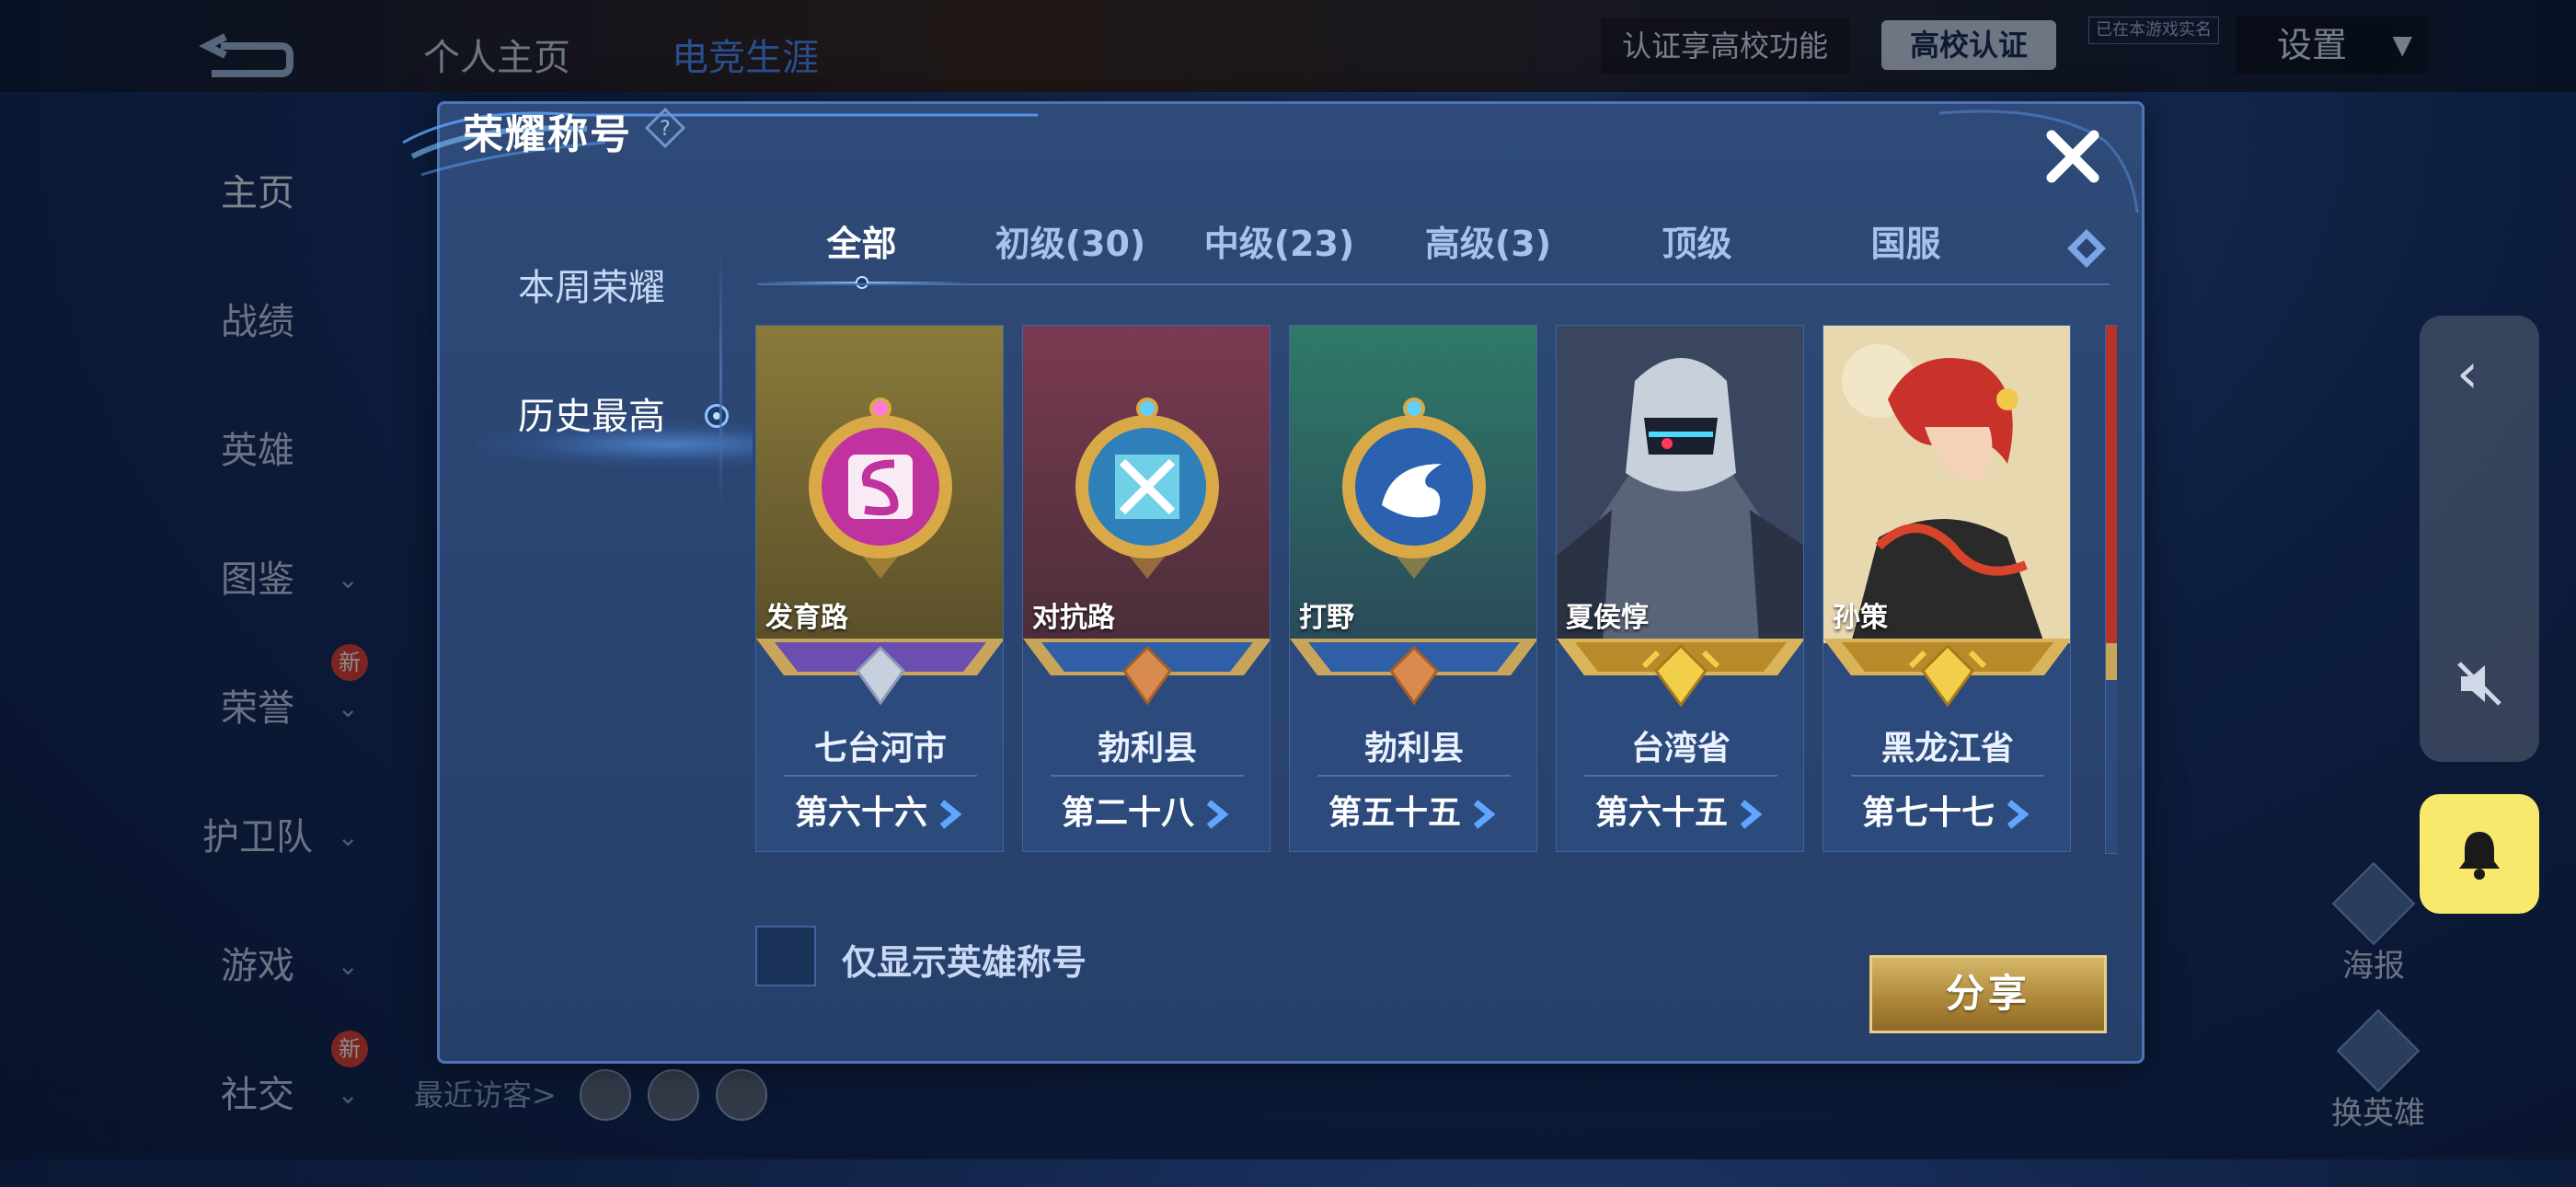 This screenshot has width=2576, height=1187. Describe the element at coordinates (879, 672) in the screenshot. I see `silver-rank-badge` at that location.